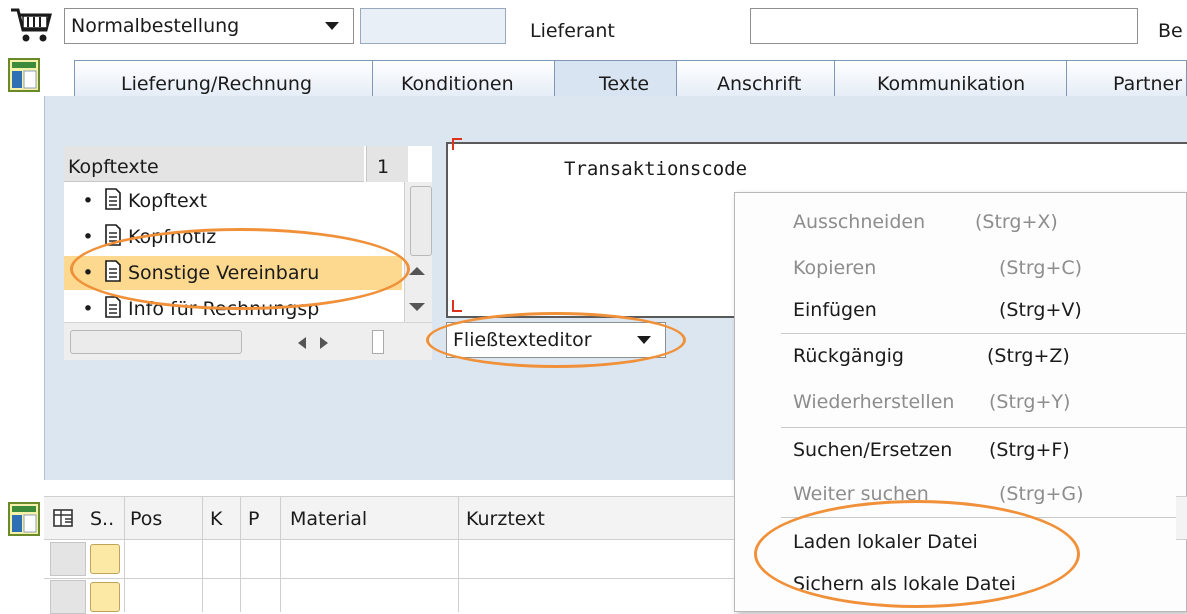  What do you see at coordinates (146, 519) in the screenshot?
I see `column-header-position: Pos` at bounding box center [146, 519].